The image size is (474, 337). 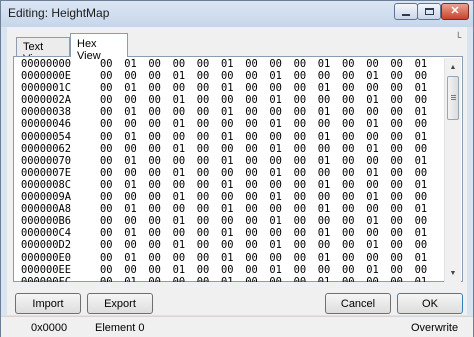 I want to click on cancel-button: Cancel, so click(x=358, y=303).